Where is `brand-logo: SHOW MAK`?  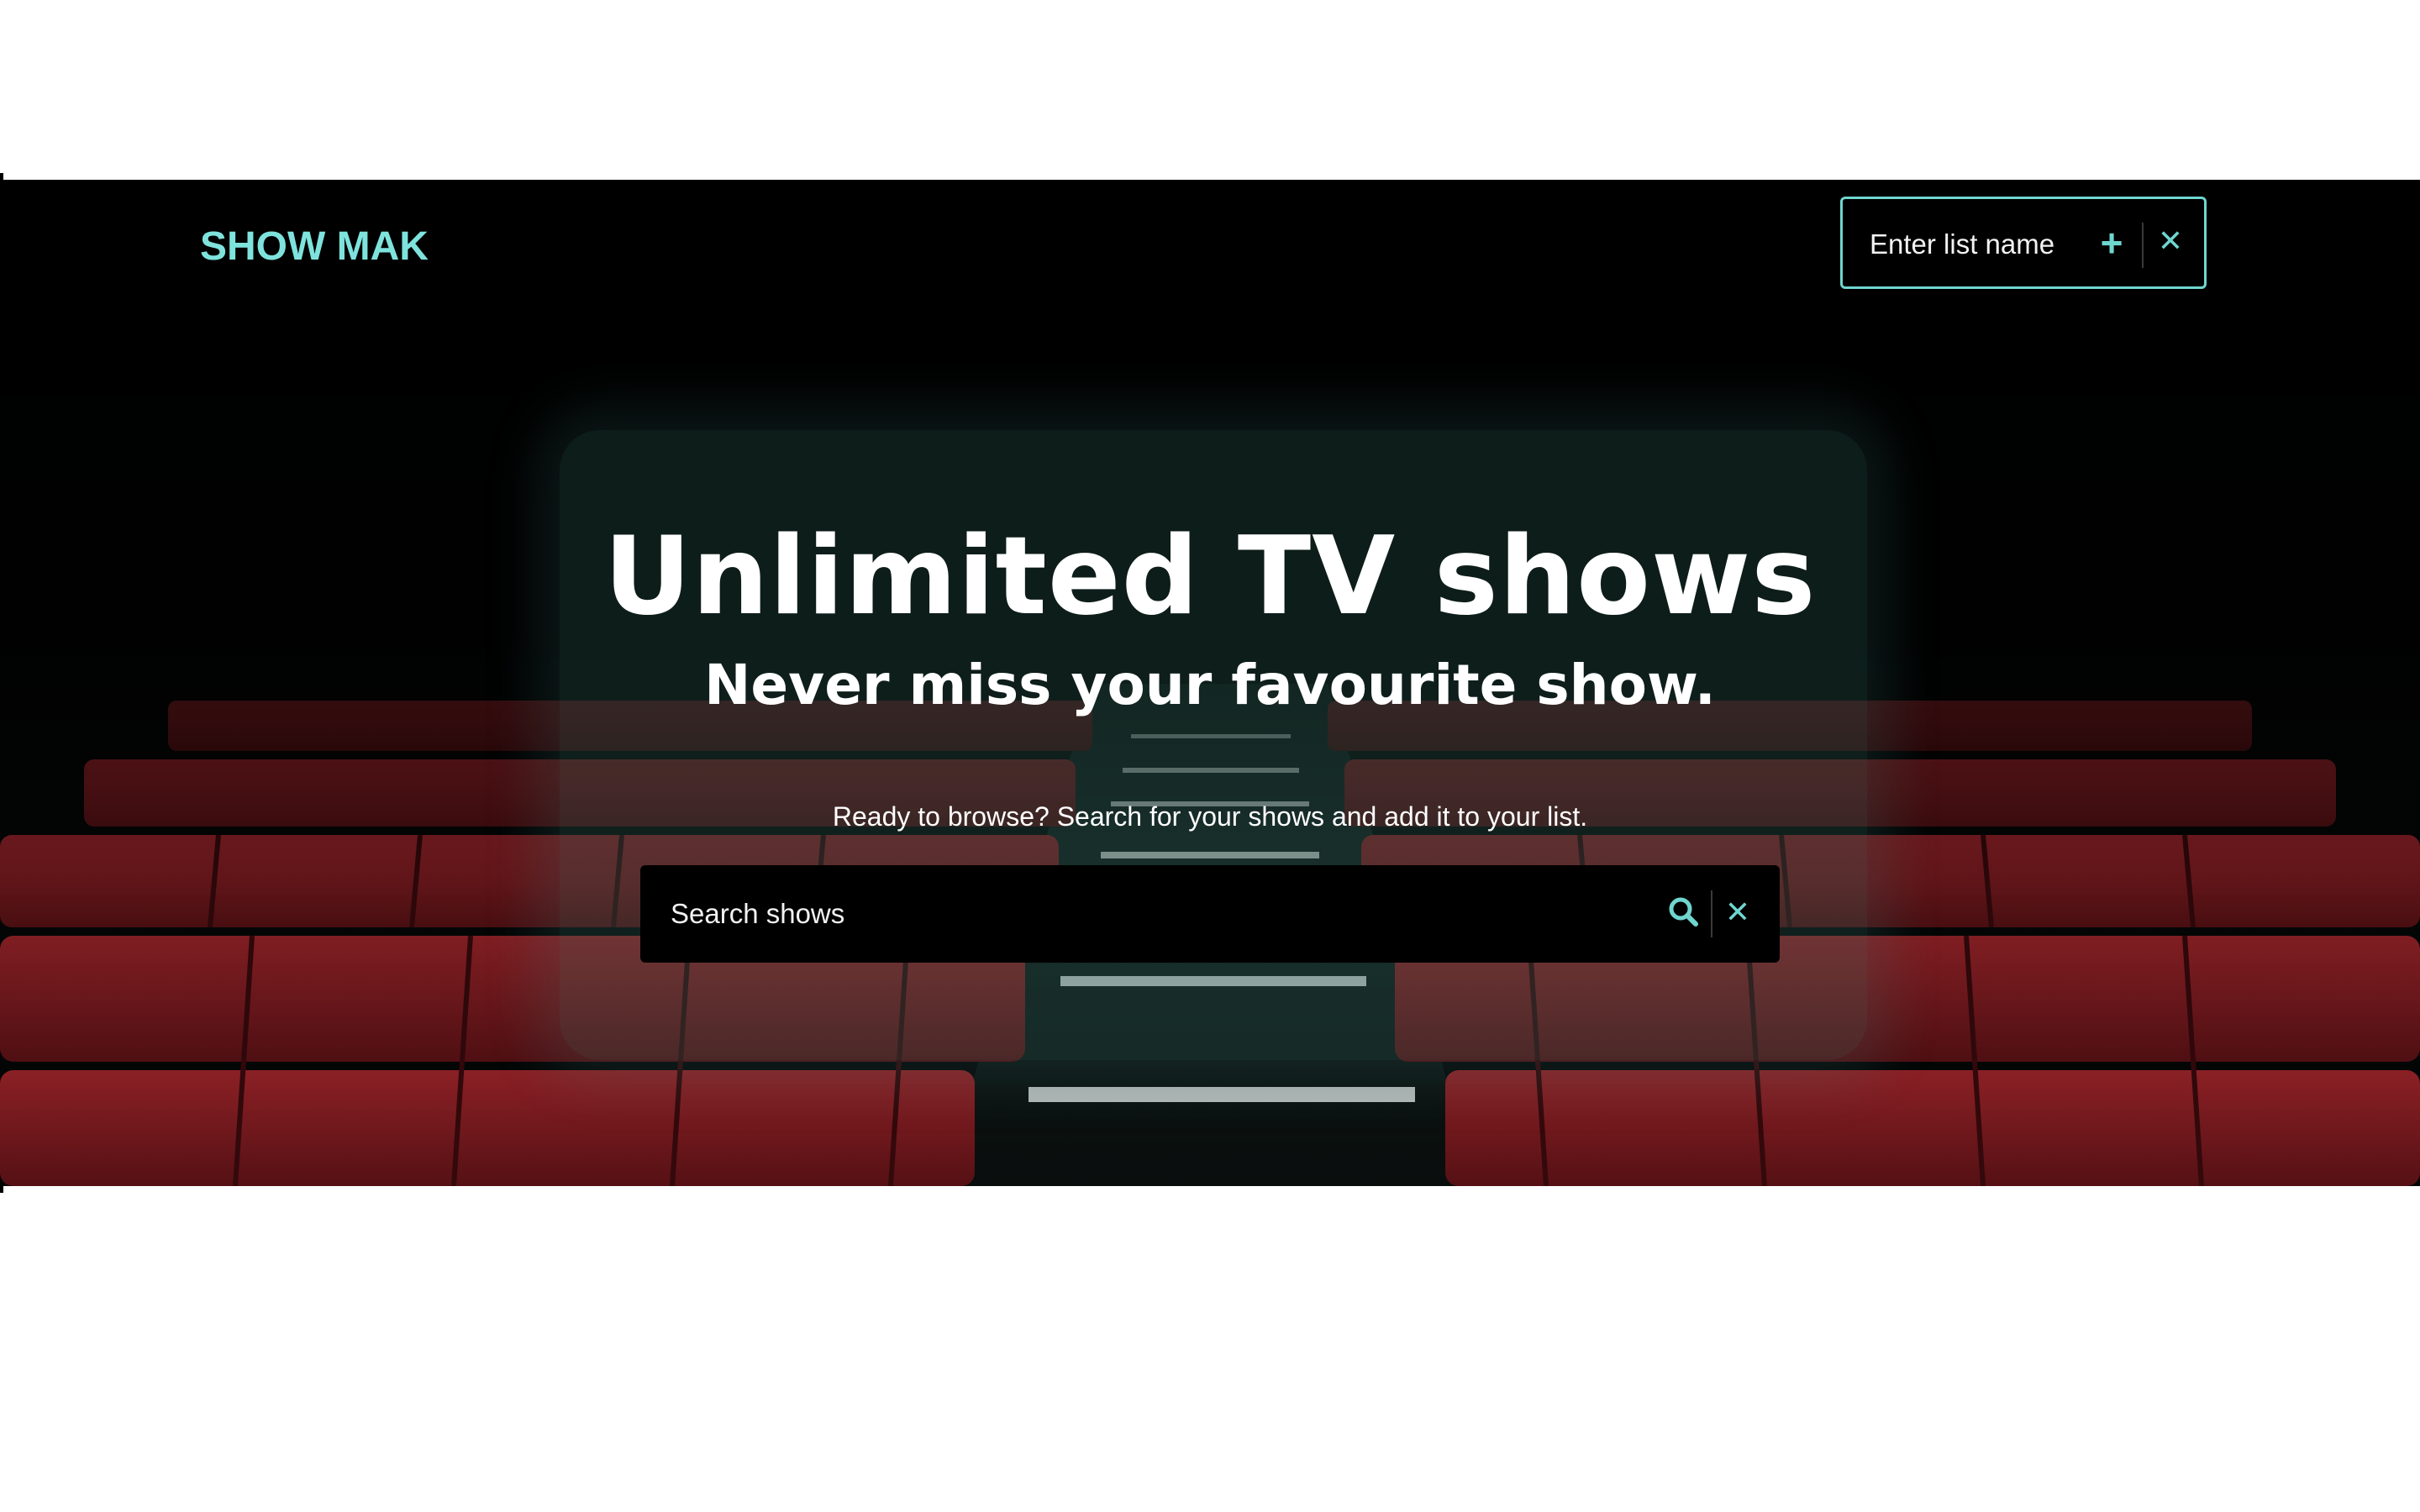 brand-logo: SHOW MAK is located at coordinates (314, 246).